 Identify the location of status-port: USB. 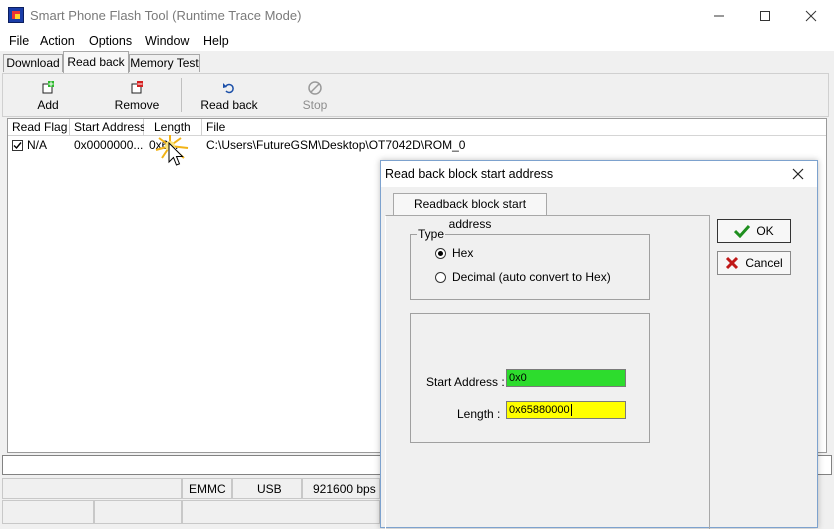
(267, 488).